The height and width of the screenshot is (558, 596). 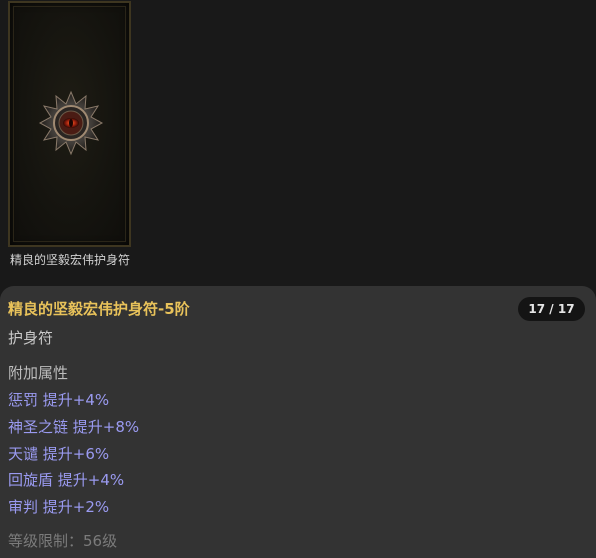 I want to click on amulet-icon, so click(x=71, y=123).